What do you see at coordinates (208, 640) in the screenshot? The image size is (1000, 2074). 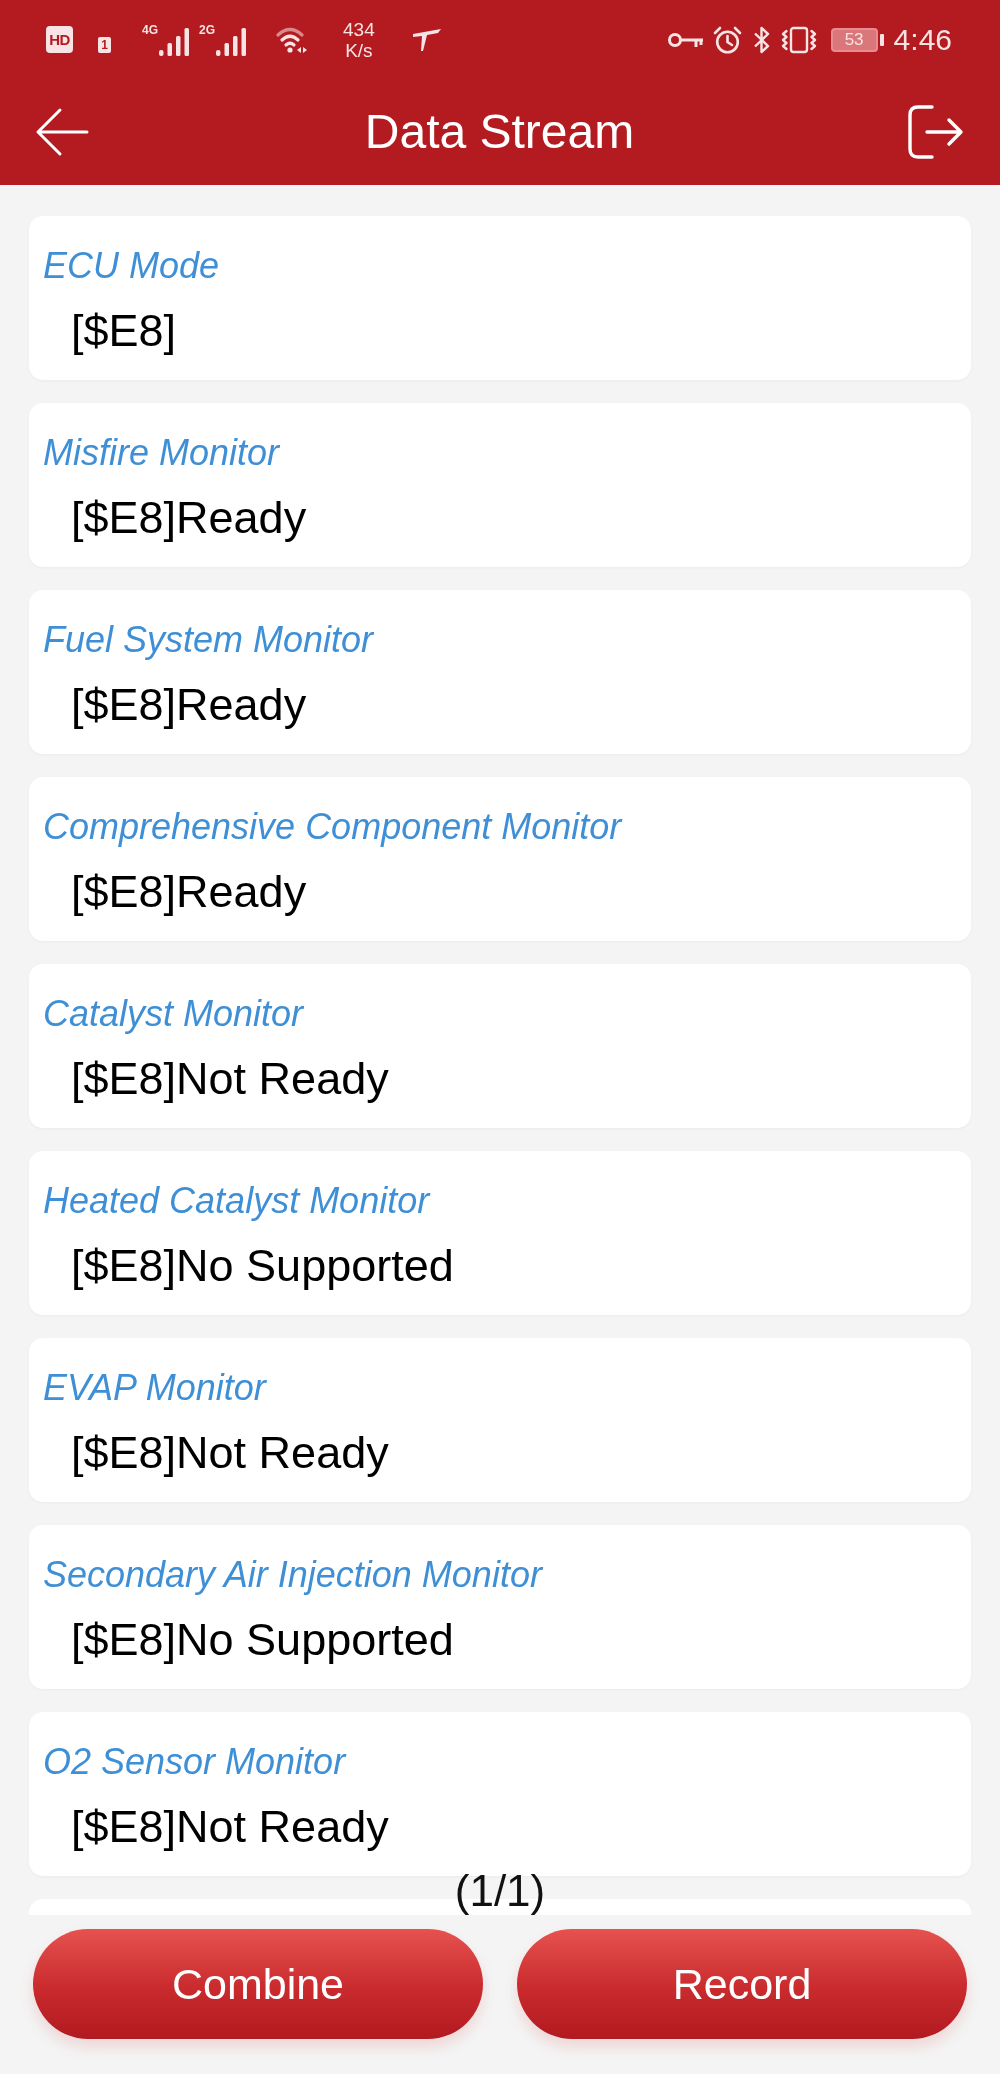 I see `item-label: Fuel System Monitor` at bounding box center [208, 640].